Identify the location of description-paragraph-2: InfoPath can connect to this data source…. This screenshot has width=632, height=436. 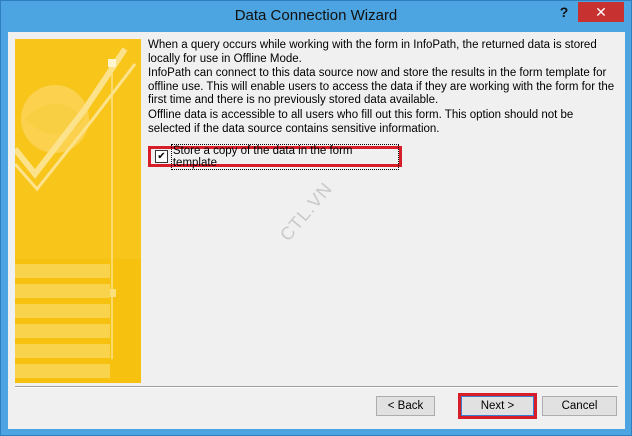
(381, 87).